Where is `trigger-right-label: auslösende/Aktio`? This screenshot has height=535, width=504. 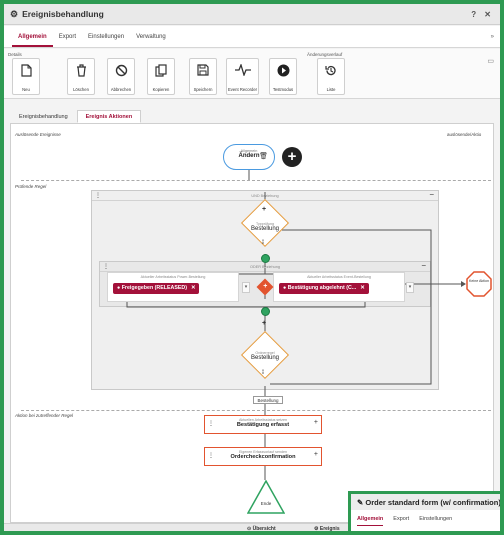
trigger-right-label: auslösende/Aktio is located at coordinates (464, 134).